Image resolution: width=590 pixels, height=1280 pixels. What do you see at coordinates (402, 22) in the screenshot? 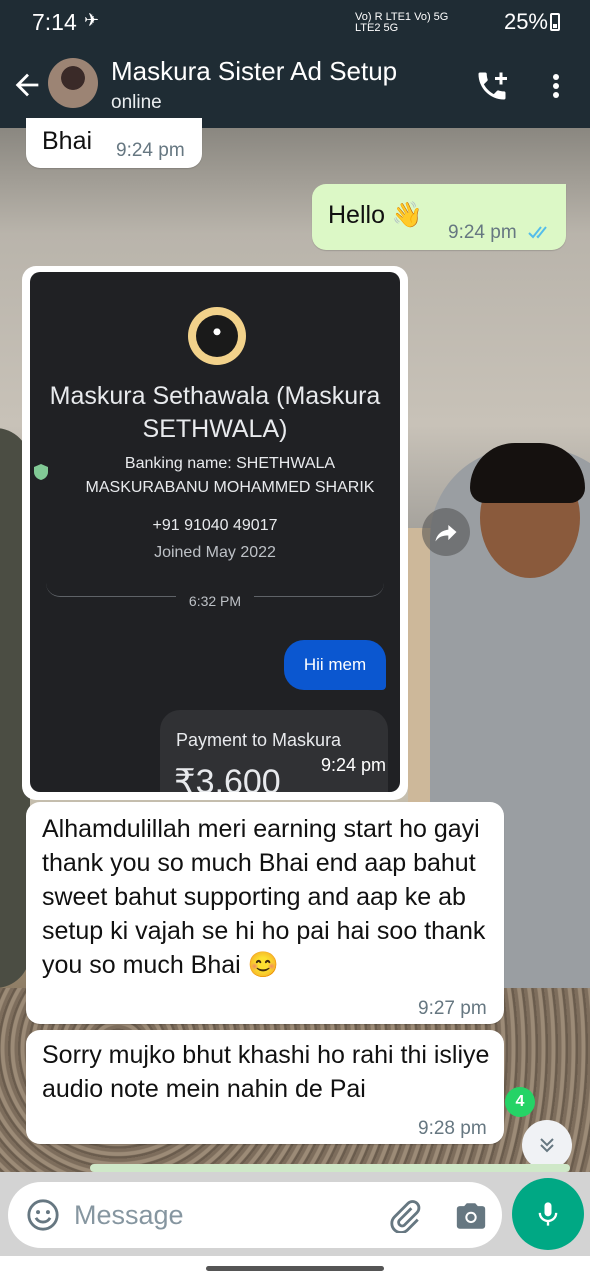
I see `network-indicators: Vo) R LTE1 Vo) 5G LTE2 5G` at bounding box center [402, 22].